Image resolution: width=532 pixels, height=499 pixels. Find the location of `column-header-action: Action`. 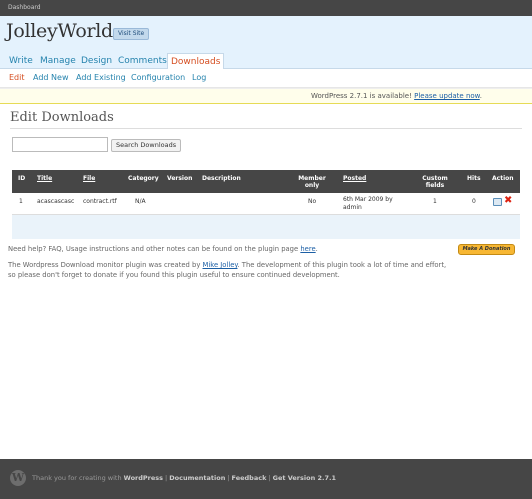

column-header-action: Action is located at coordinates (503, 178).